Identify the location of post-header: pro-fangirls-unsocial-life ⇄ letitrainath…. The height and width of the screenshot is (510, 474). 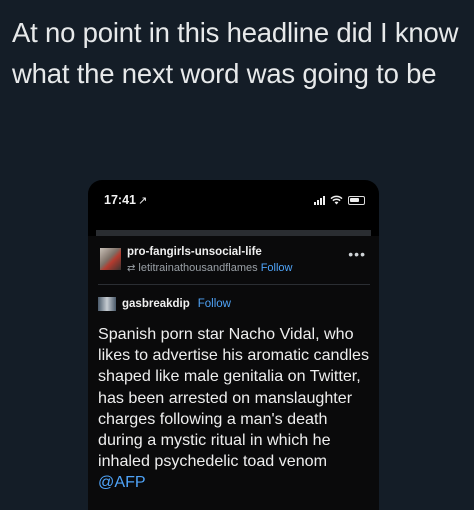
(234, 262).